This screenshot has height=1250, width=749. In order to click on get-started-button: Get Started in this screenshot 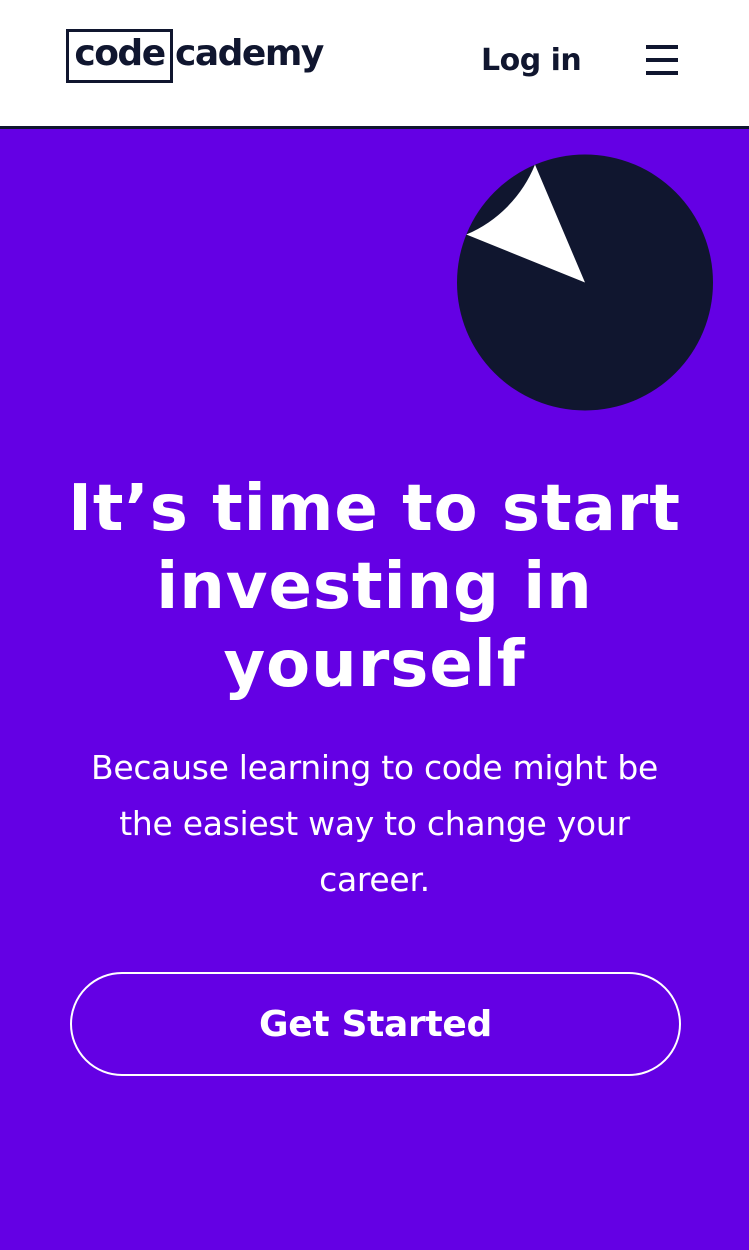, I will do `click(375, 1024)`.